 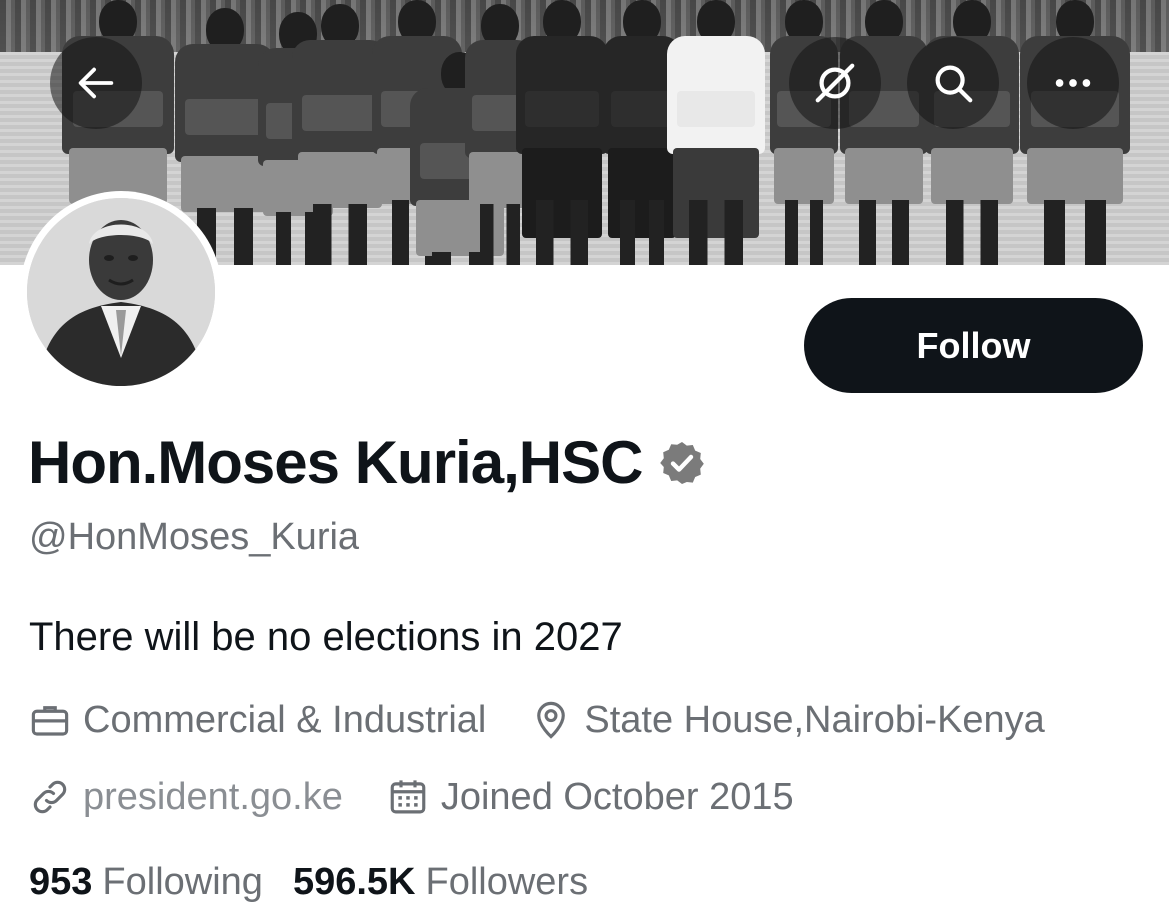 I want to click on location-text: State House,Nairobi-Kenya, so click(x=814, y=719).